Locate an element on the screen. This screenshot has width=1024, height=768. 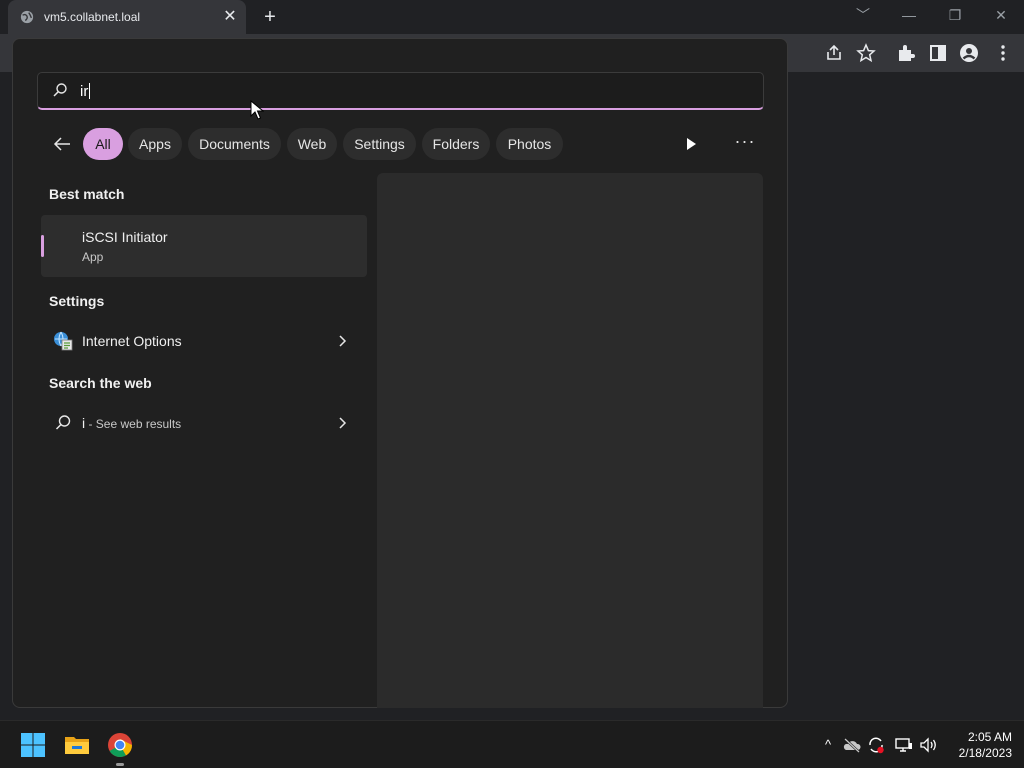
show-hidden-icons-chevron: ^ is located at coordinates (828, 745).